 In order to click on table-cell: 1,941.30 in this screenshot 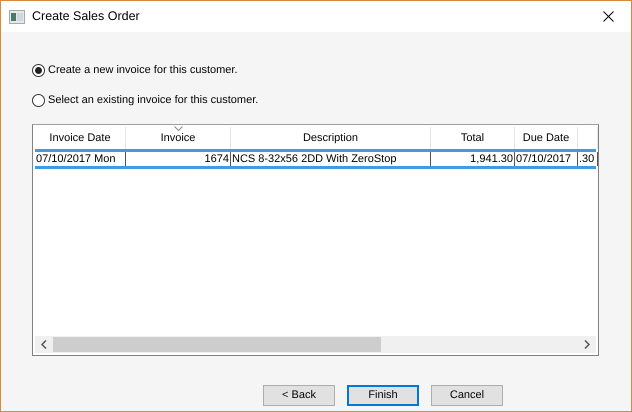, I will do `click(473, 159)`.